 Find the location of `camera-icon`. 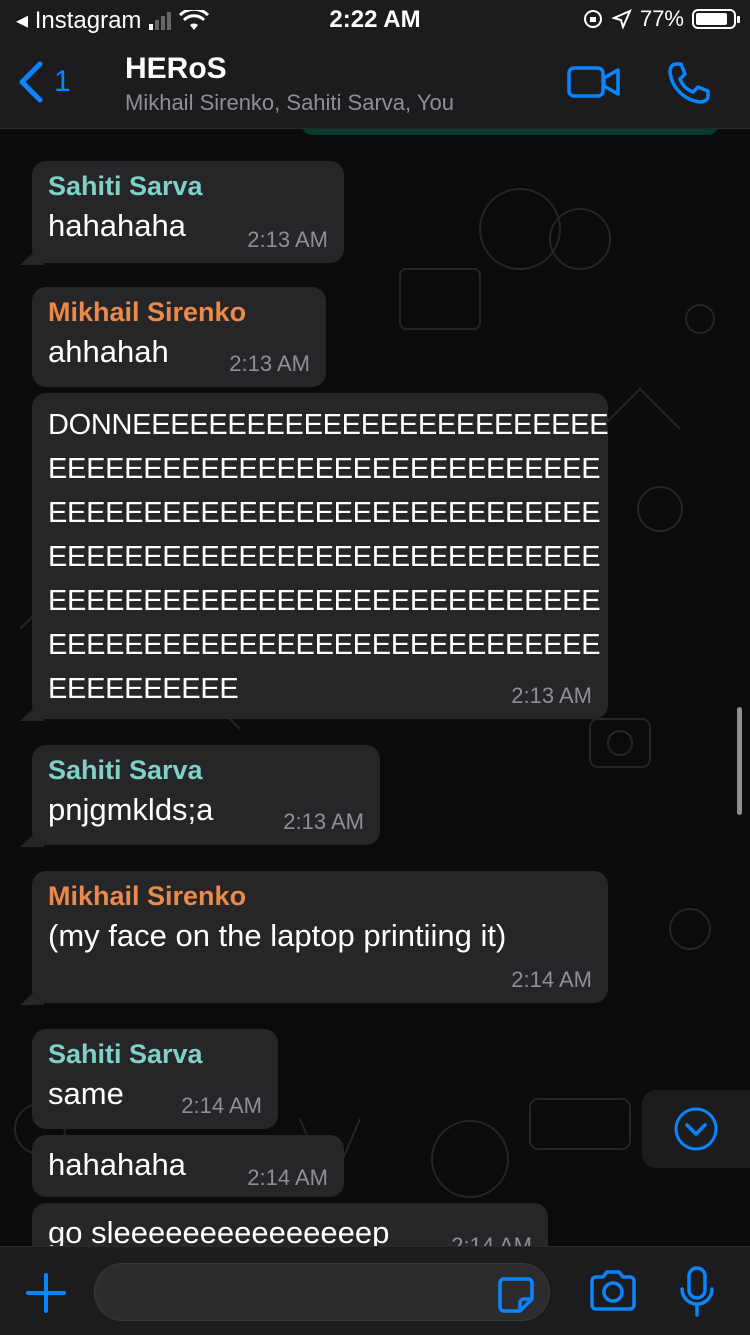

camera-icon is located at coordinates (613, 1291).